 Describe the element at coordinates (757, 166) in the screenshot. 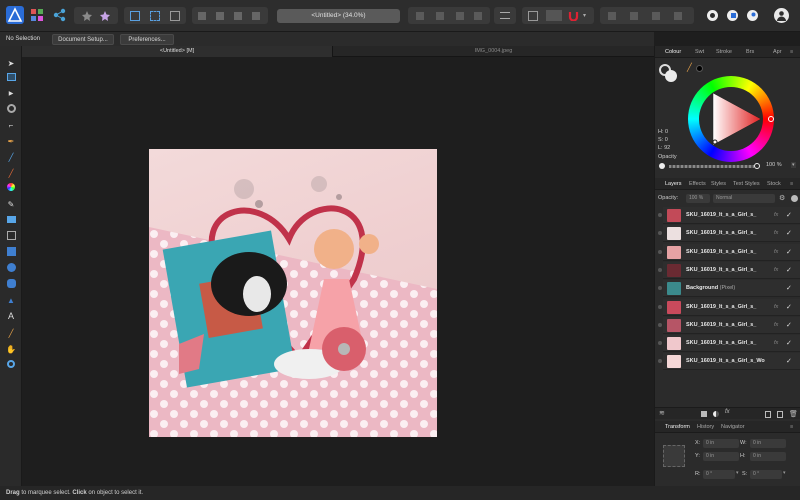

I see `opacity-slider-thumb` at that location.